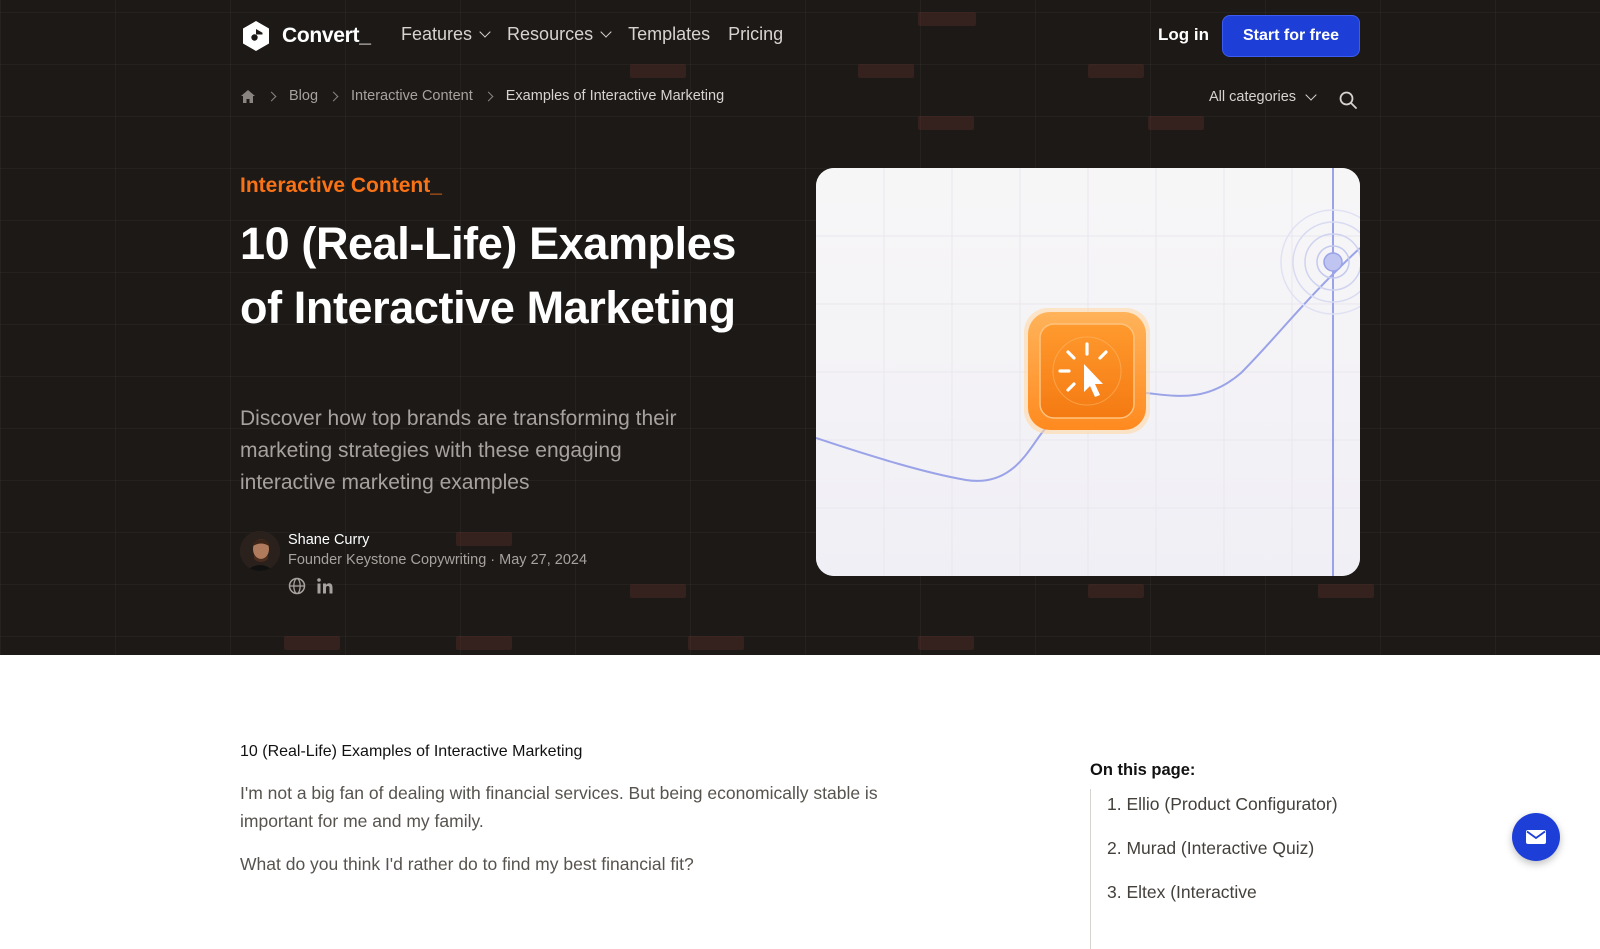 This screenshot has width=1600, height=949. I want to click on nav-link-resources: Resources, so click(559, 34).